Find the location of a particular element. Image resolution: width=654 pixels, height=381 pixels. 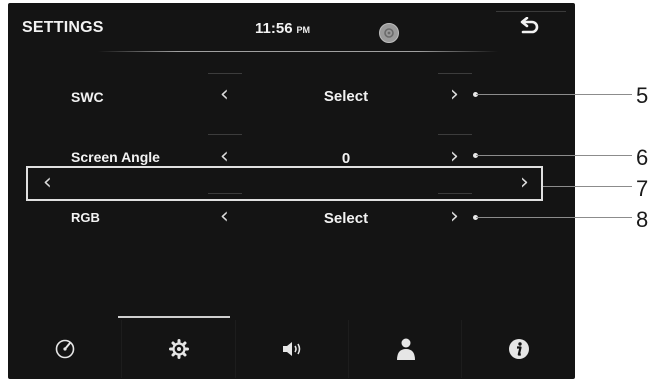

back-arrow-icon is located at coordinates (529, 29).